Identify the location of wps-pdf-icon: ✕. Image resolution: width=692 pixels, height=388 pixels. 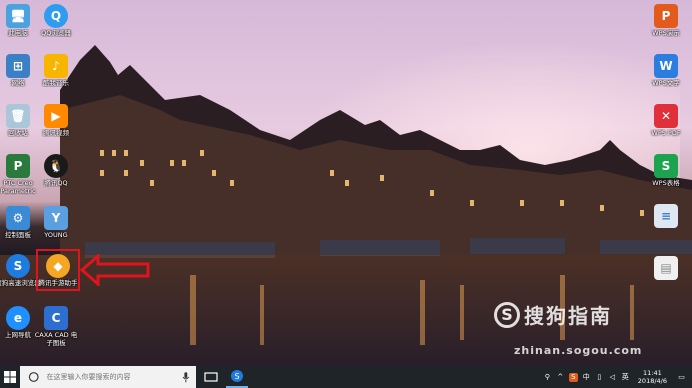
(666, 116).